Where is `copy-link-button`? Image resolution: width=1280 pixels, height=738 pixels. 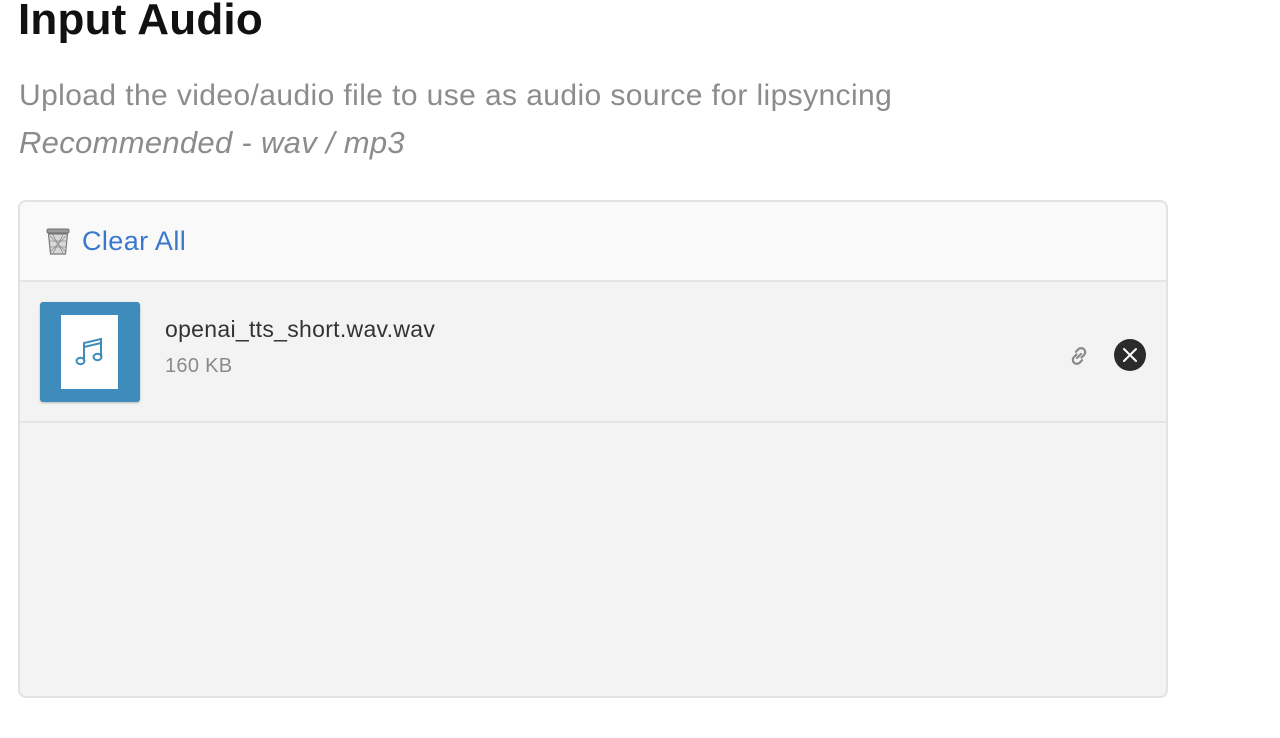 copy-link-button is located at coordinates (1079, 356).